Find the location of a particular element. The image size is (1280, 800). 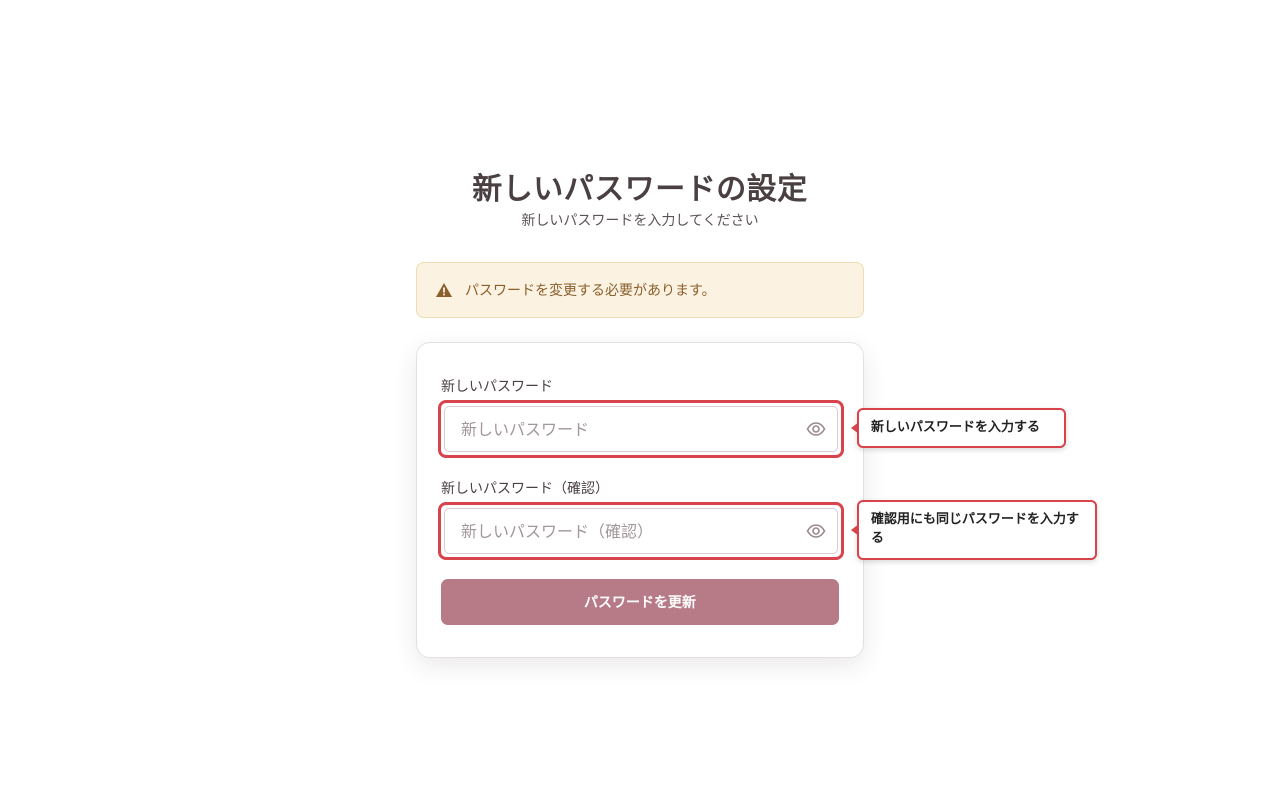

confirm-password-label: 新しいパスワード（確認） is located at coordinates (525, 489).